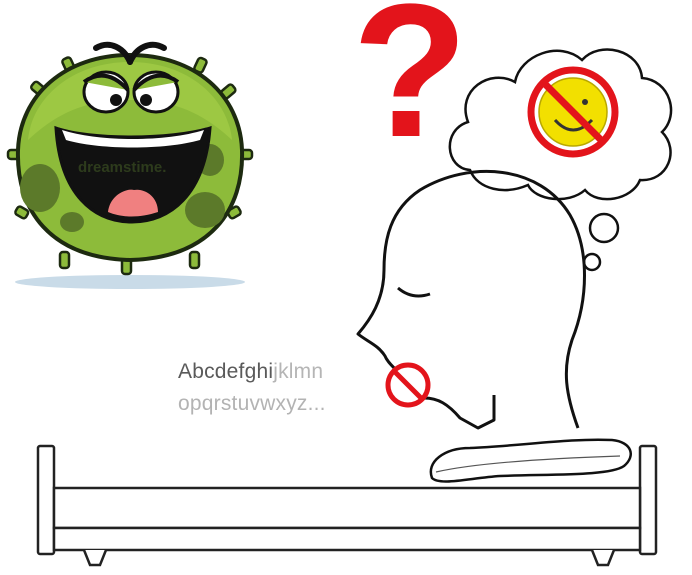 The image size is (692, 575). I want to click on bed-leg-left, so click(95, 558).